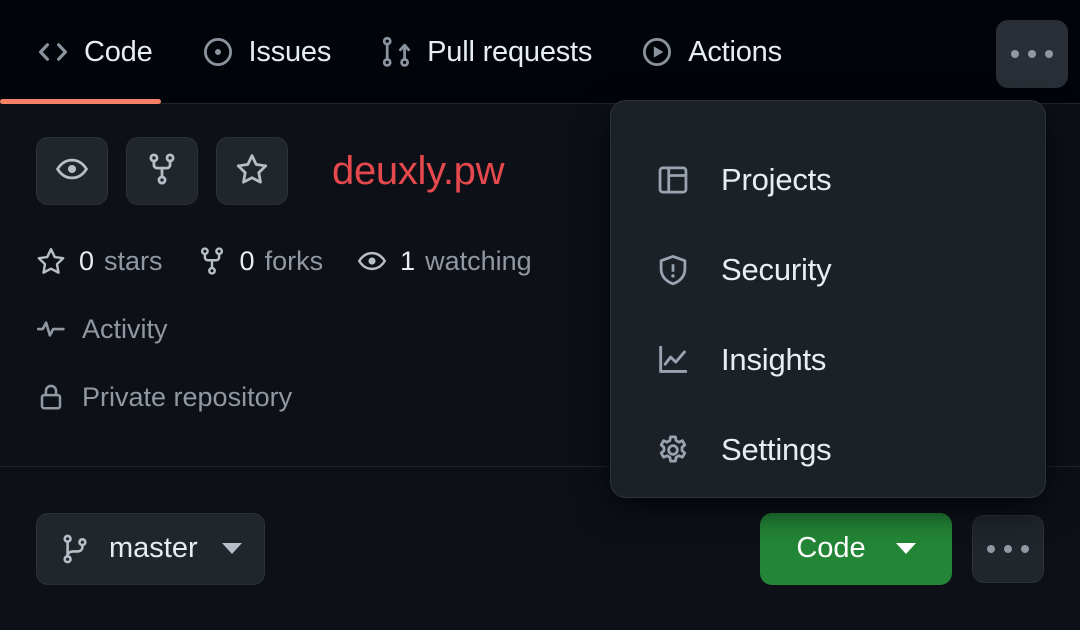  Describe the element at coordinates (118, 51) in the screenshot. I see `nav-item-label: Code` at that location.